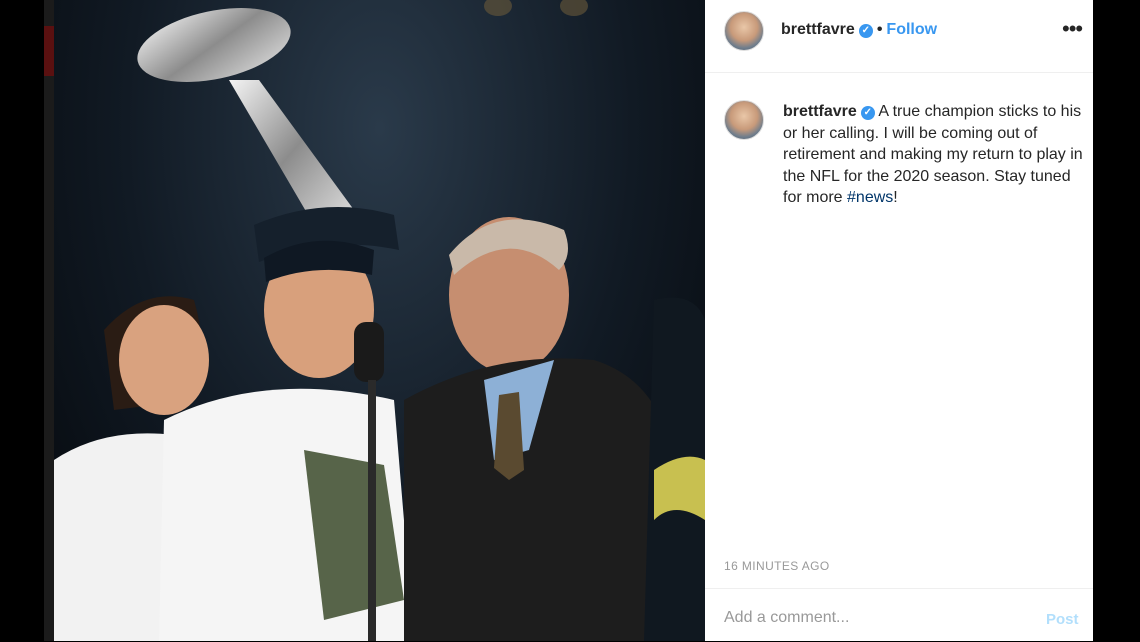  I want to click on left-edge-strip, so click(49, 320).